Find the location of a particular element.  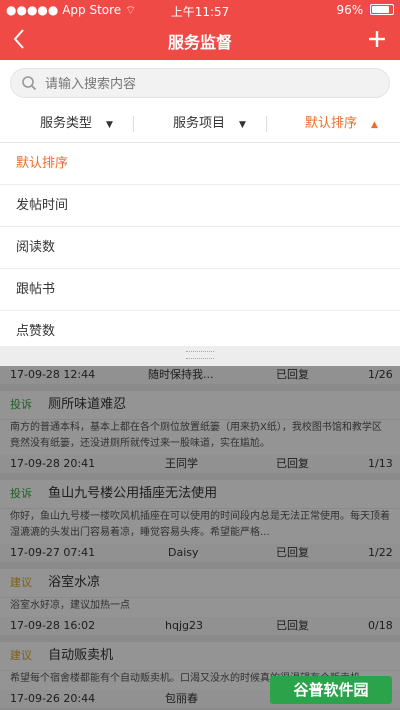

filter-sort: 默认排序 ▲ is located at coordinates (341, 124).